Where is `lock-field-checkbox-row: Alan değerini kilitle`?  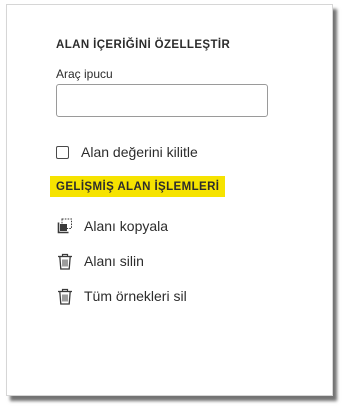
lock-field-checkbox-row: Alan değerini kilitle is located at coordinates (127, 152).